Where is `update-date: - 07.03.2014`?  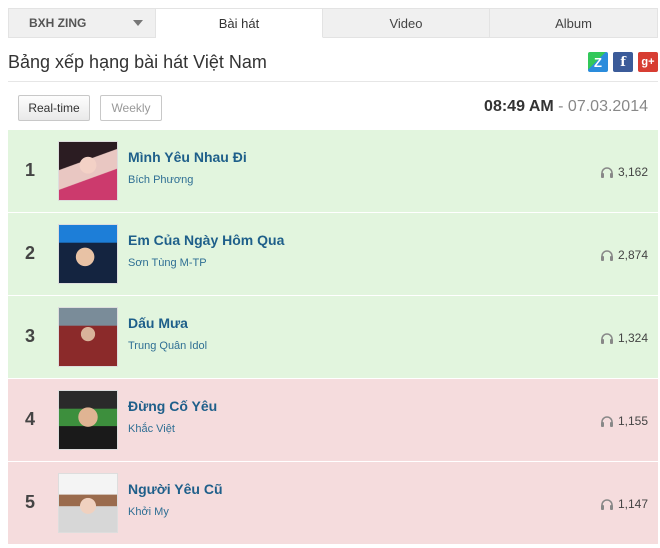
update-date: - 07.03.2014 is located at coordinates (600, 106).